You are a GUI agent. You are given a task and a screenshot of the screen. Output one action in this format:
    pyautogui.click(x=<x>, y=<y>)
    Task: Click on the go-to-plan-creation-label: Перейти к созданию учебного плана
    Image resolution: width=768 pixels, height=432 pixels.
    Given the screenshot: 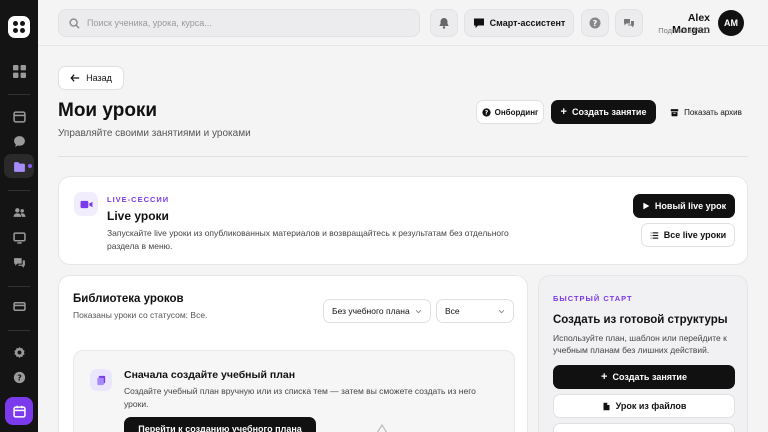 What is the action you would take?
    pyautogui.click(x=220, y=428)
    